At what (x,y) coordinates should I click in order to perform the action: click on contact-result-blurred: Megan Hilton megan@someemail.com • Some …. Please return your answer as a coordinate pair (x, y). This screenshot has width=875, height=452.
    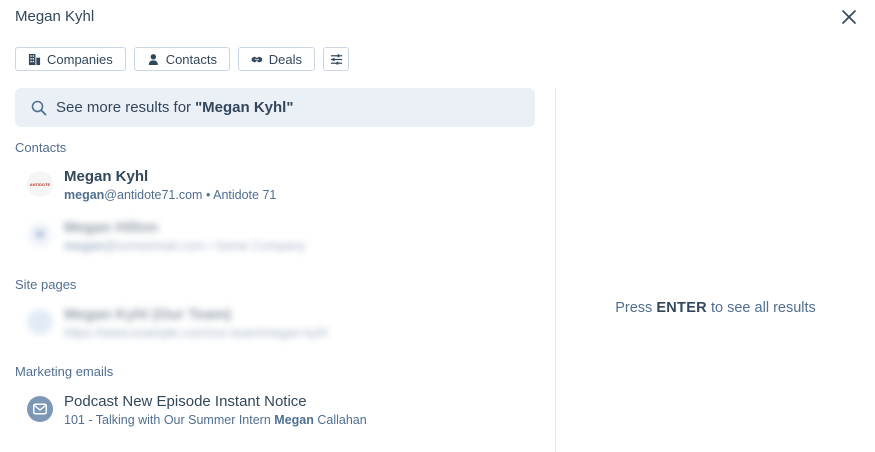
    Looking at the image, I should click on (166, 236).